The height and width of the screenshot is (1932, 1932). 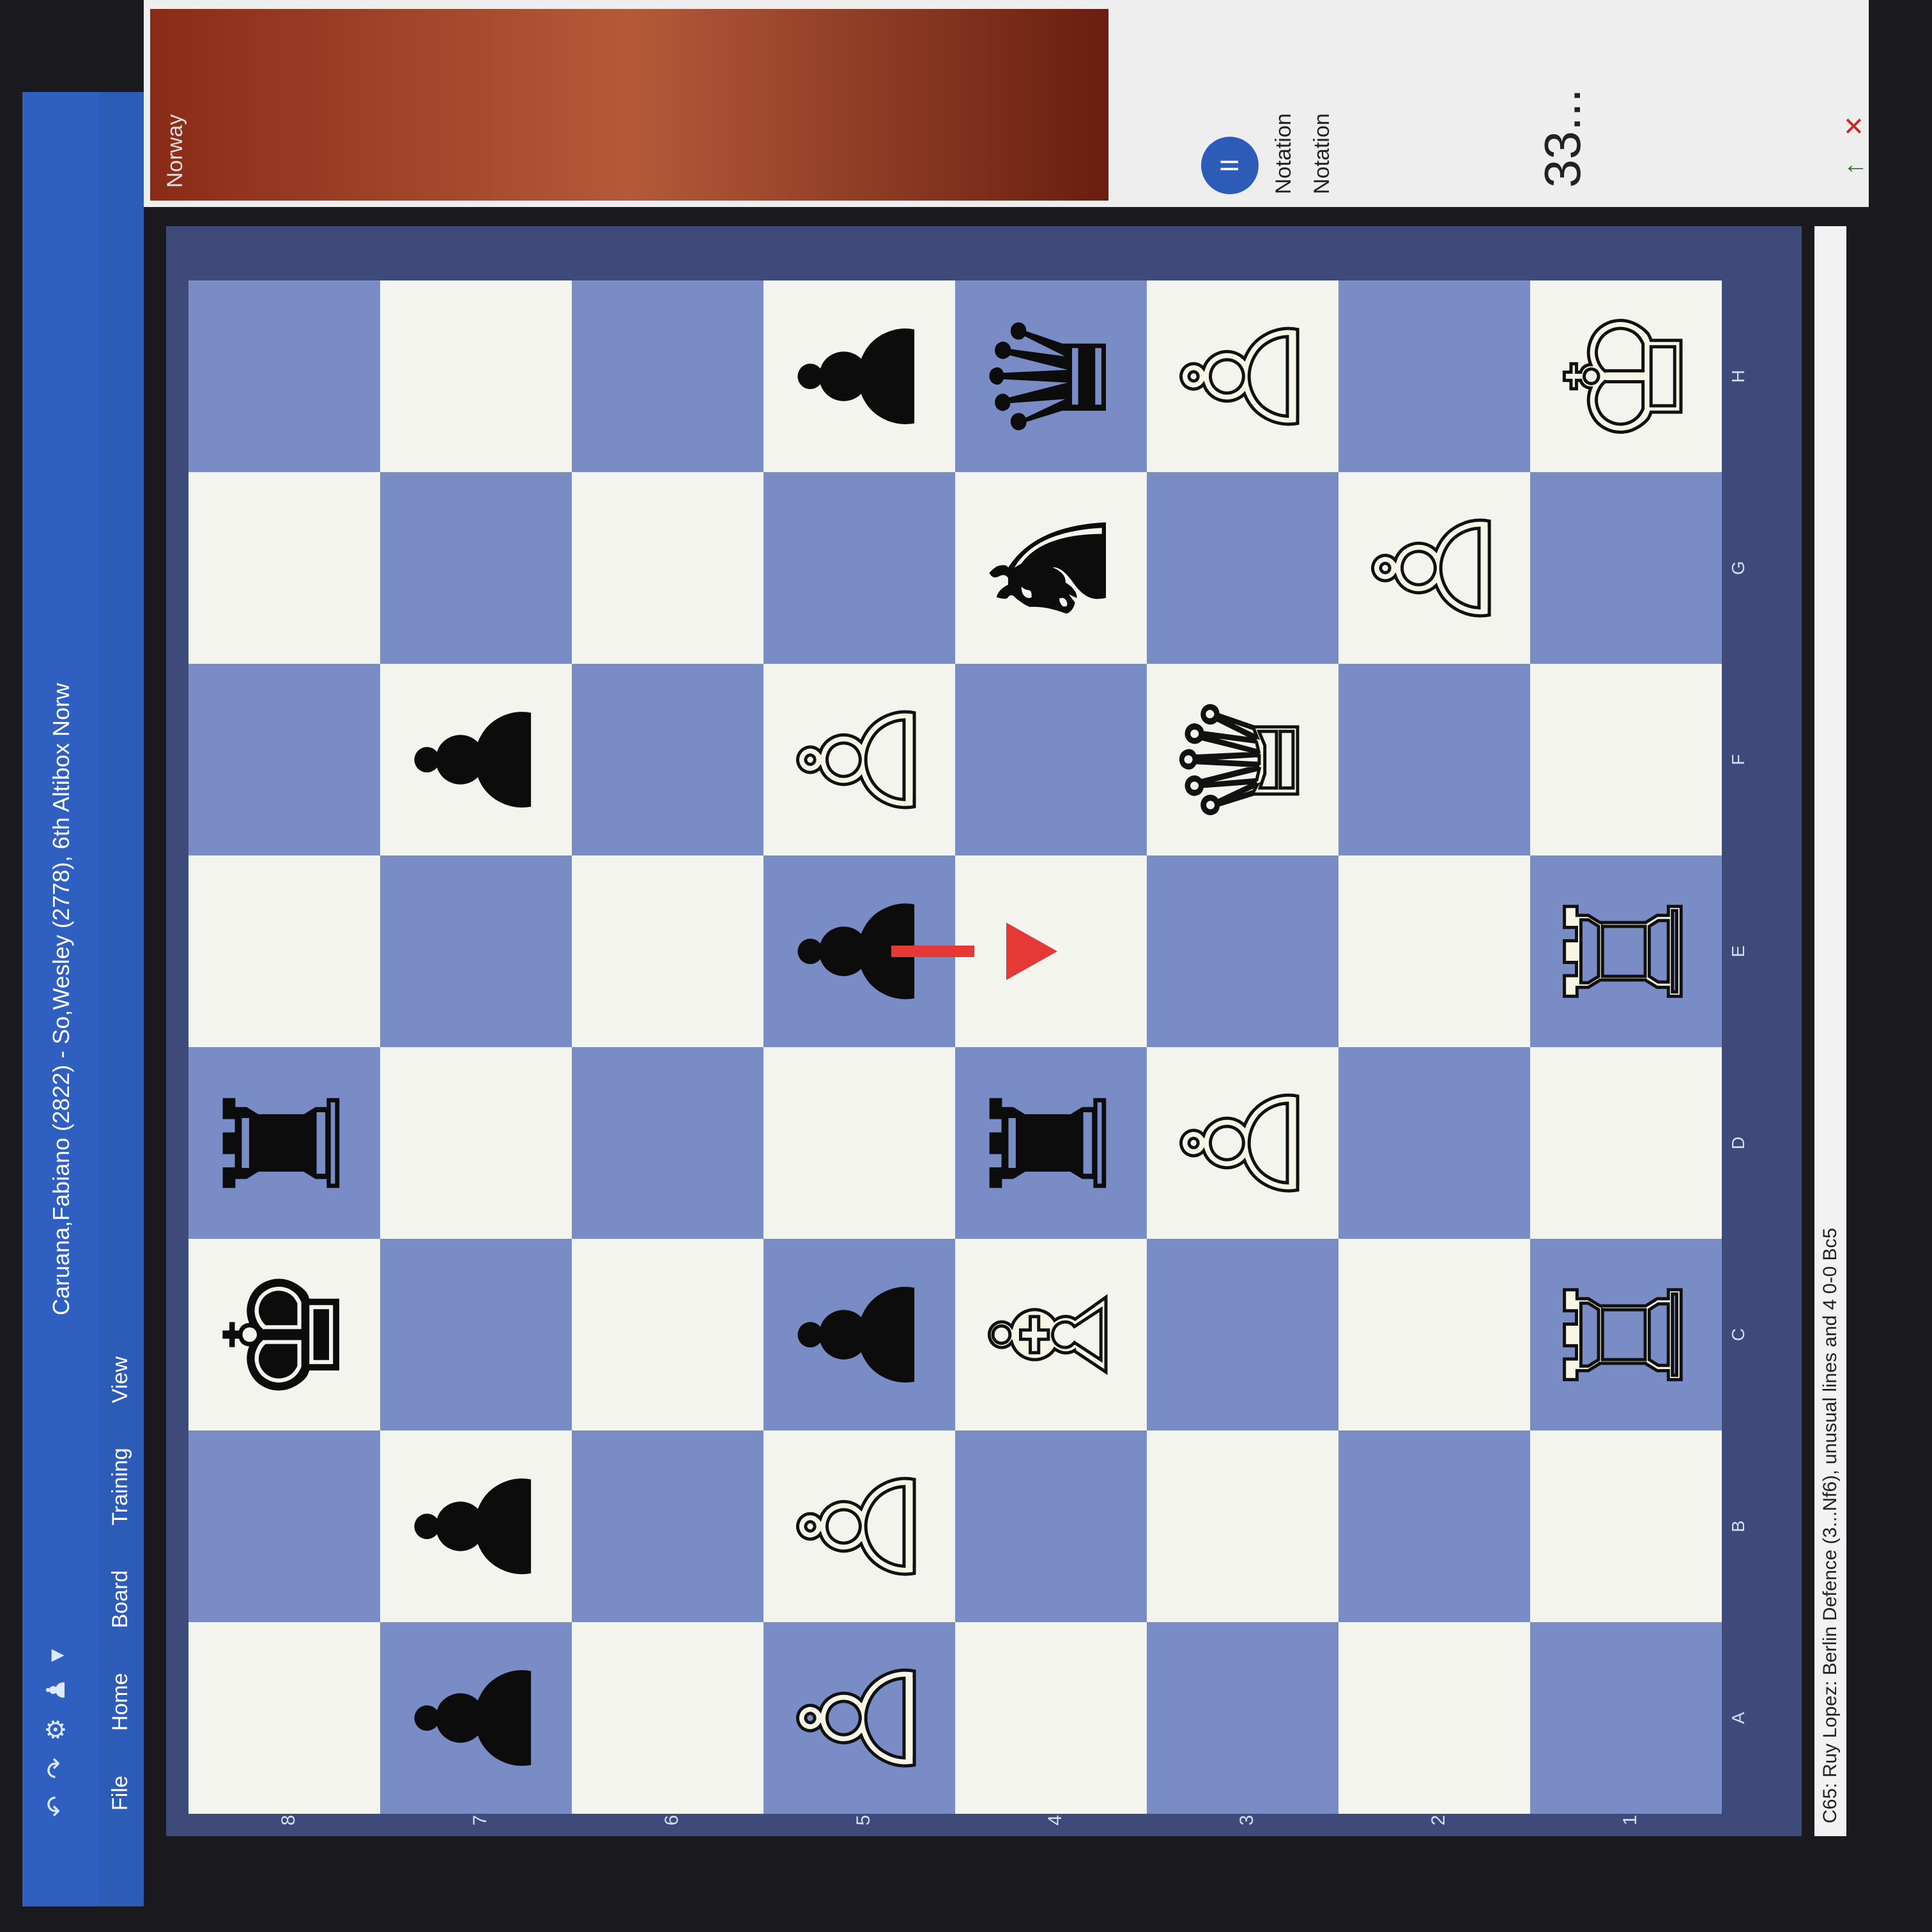 I want to click on square-g8, so click(x=284, y=568).